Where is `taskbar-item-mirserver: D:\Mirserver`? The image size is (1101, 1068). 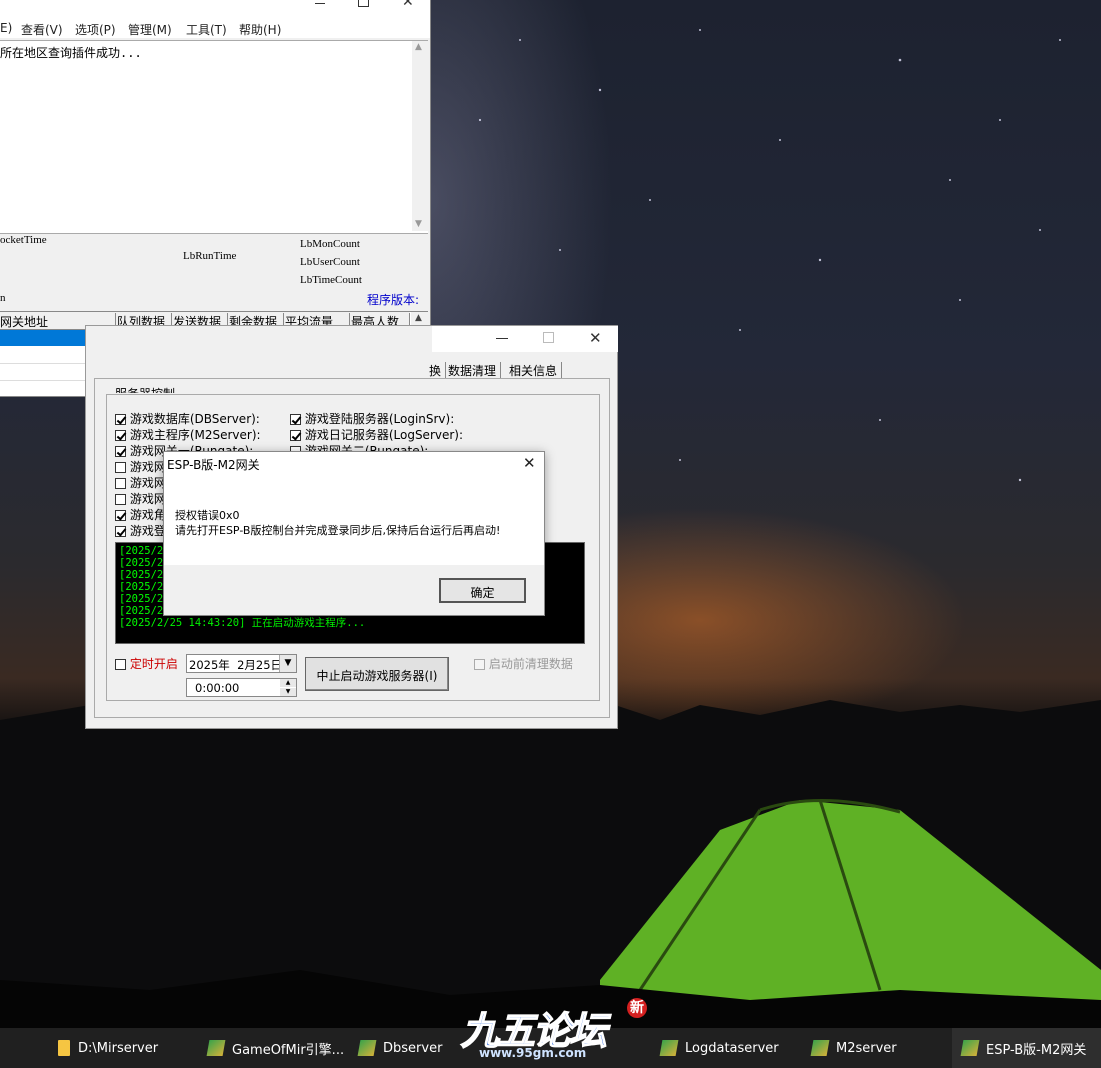
taskbar-item-mirserver: D:\Mirserver is located at coordinates (128, 1048).